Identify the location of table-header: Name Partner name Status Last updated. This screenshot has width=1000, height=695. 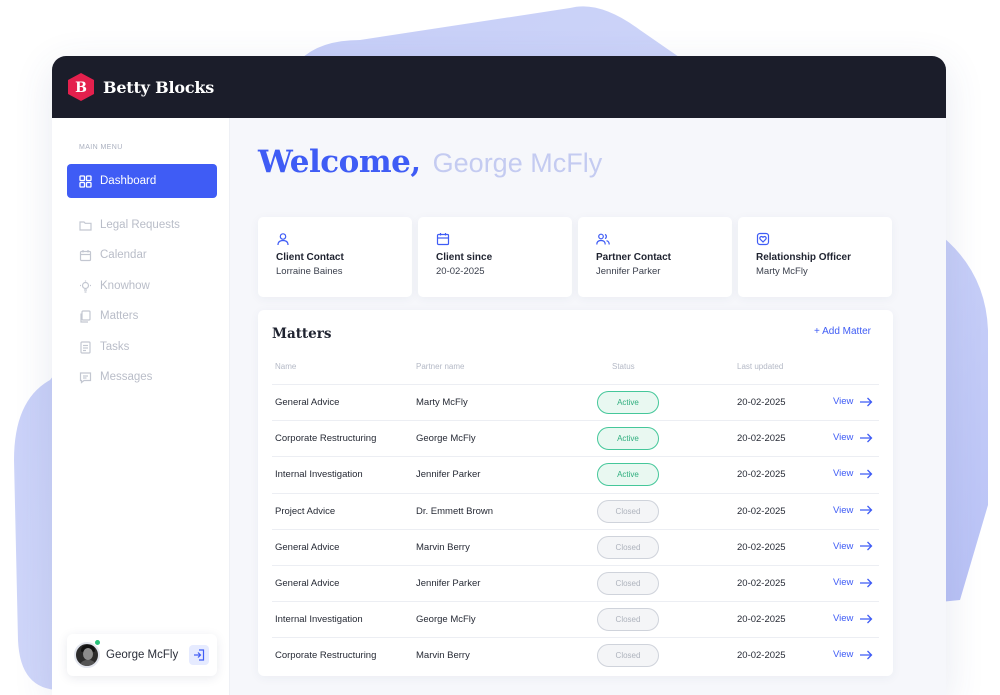
(575, 372).